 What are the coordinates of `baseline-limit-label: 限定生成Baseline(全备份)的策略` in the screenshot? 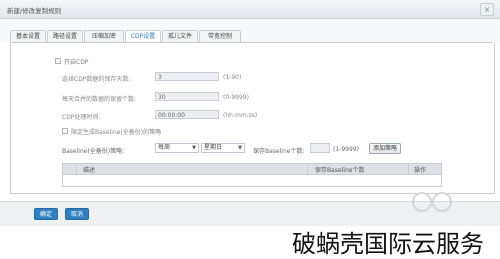 It's located at (116, 132).